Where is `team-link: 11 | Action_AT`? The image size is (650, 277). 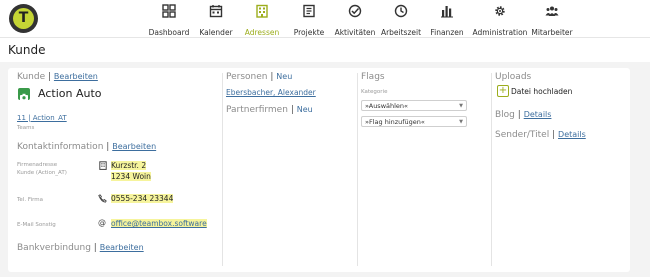 team-link: 11 | Action_AT is located at coordinates (42, 118).